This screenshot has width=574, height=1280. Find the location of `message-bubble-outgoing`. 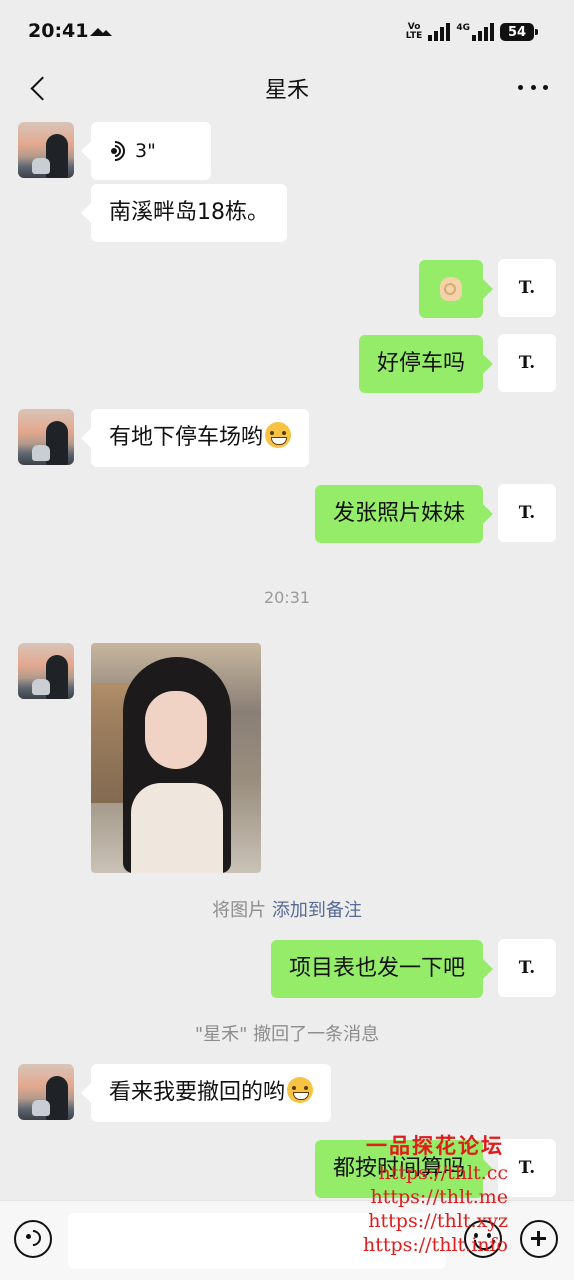

message-bubble-outgoing is located at coordinates (451, 289).